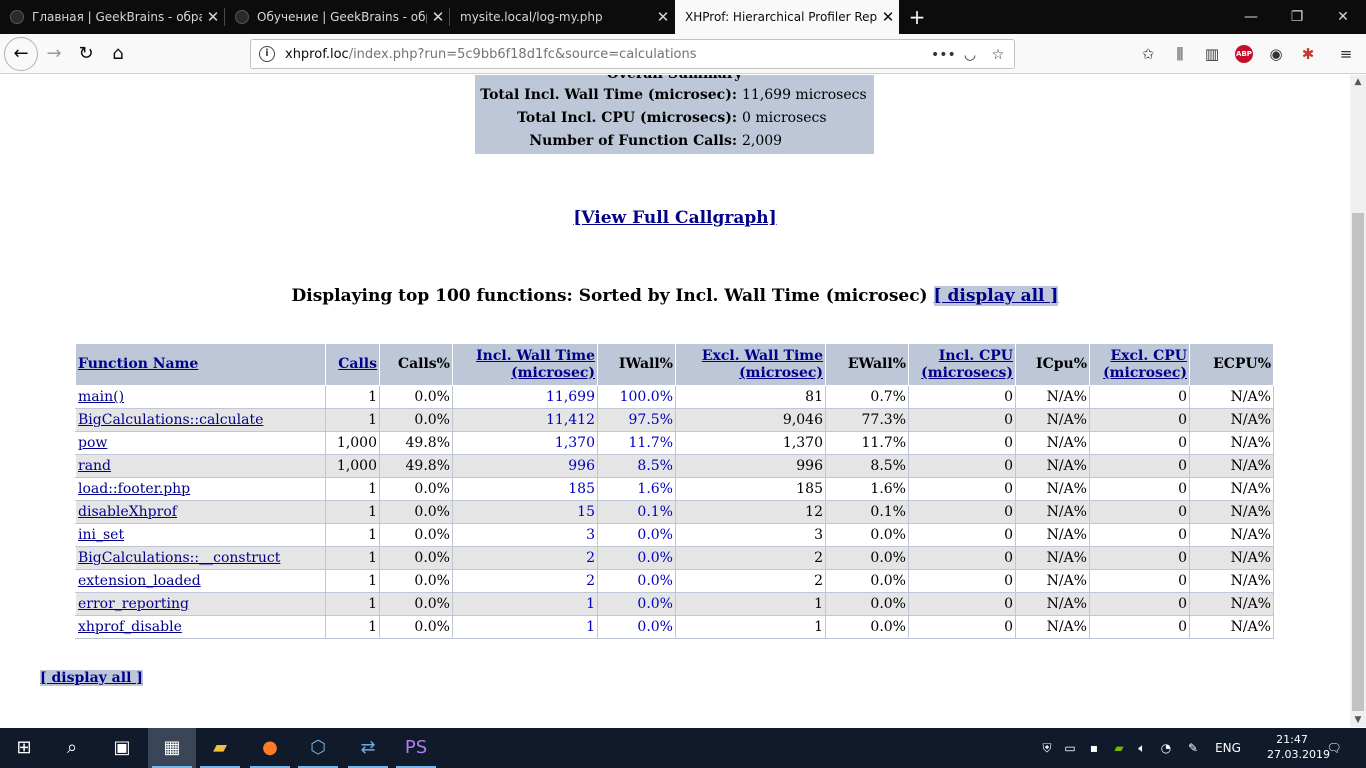 This screenshot has width=1366, height=768. I want to click on table-row: error_reporting 1 0.0% 1 0.0% 1 0.0% 0 N/A% 0 N/A%, so click(674, 604).